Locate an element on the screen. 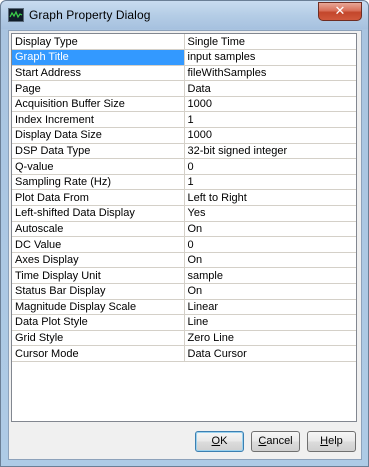 The image size is (369, 467). property-value: Zero Line is located at coordinates (270, 338).